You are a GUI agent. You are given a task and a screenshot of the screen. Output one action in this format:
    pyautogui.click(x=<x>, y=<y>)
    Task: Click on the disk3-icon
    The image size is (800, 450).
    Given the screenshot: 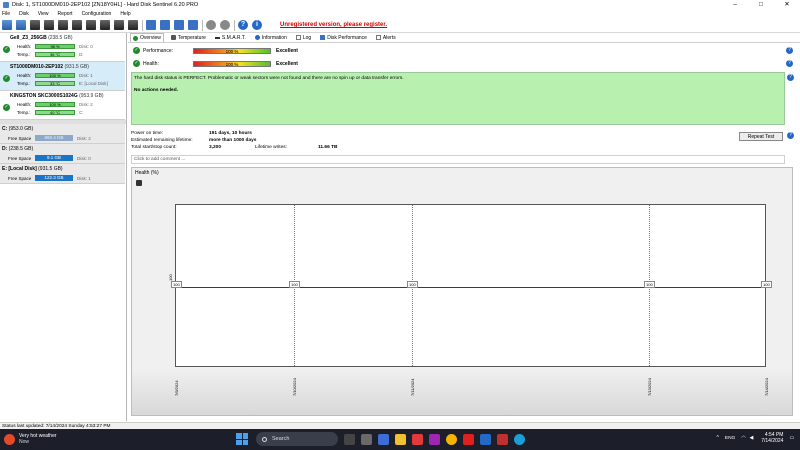 What is the action you would take?
    pyautogui.click(x=63, y=25)
    